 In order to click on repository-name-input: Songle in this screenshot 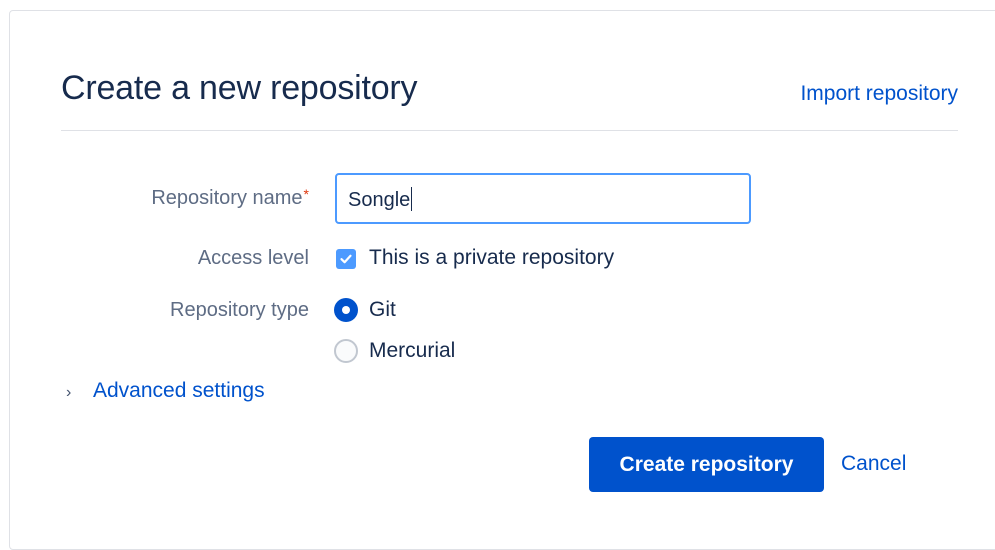, I will do `click(543, 198)`.